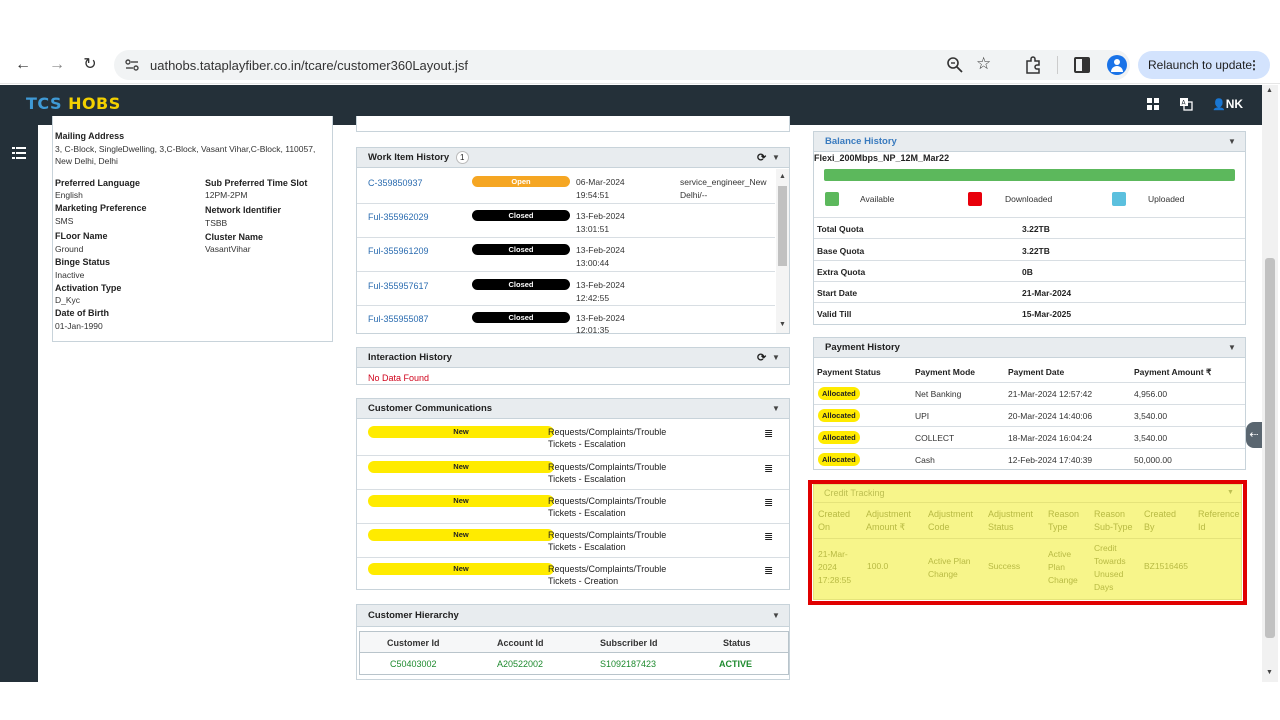 This screenshot has width=1280, height=720. What do you see at coordinates (782, 226) in the screenshot?
I see `scroll-thumb` at bounding box center [782, 226].